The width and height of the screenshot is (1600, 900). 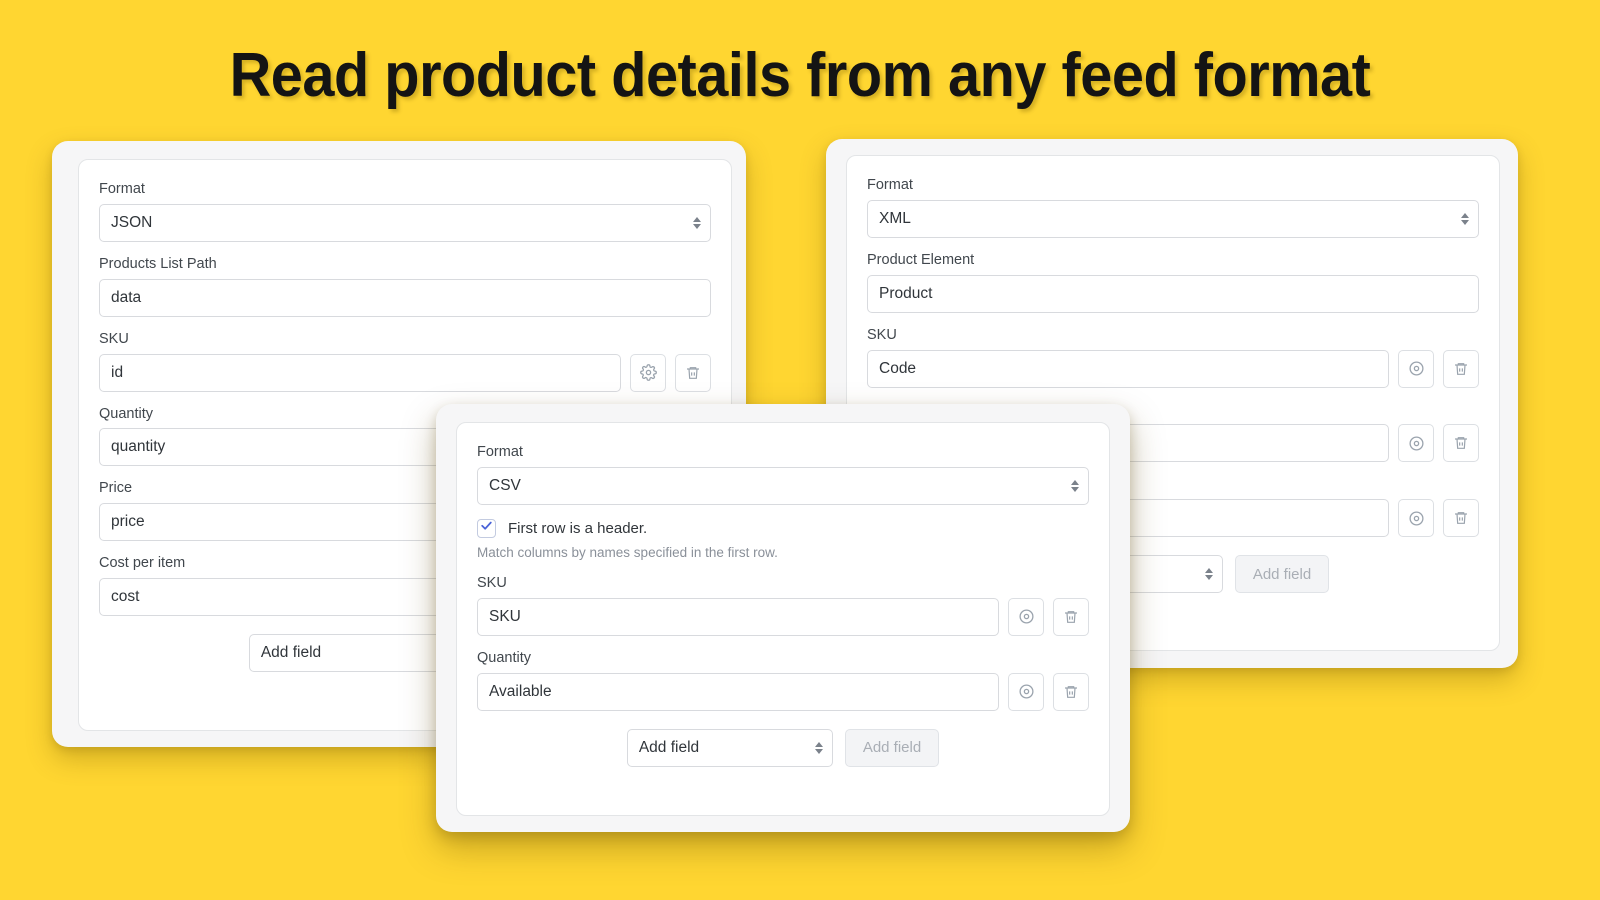 I want to click on format-select: XML, so click(x=1173, y=218).